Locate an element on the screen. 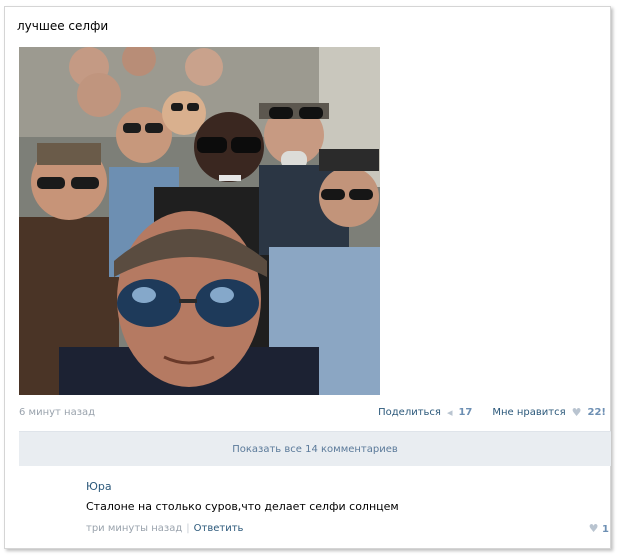  comment-like-count: 1 is located at coordinates (605, 529).